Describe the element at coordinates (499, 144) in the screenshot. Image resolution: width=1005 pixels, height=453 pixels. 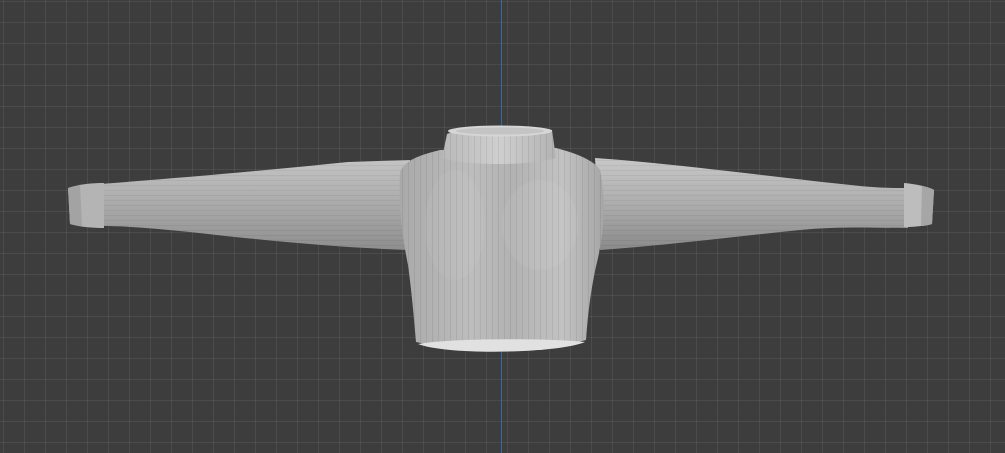
I see `collar` at that location.